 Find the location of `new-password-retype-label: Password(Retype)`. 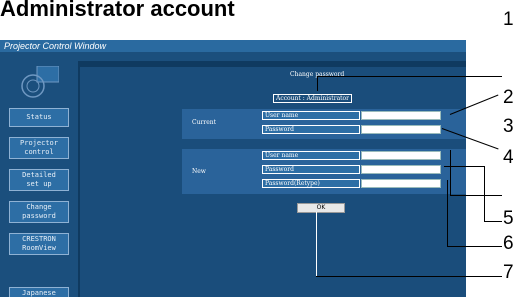

new-password-retype-label: Password(Retype) is located at coordinates (311, 183).